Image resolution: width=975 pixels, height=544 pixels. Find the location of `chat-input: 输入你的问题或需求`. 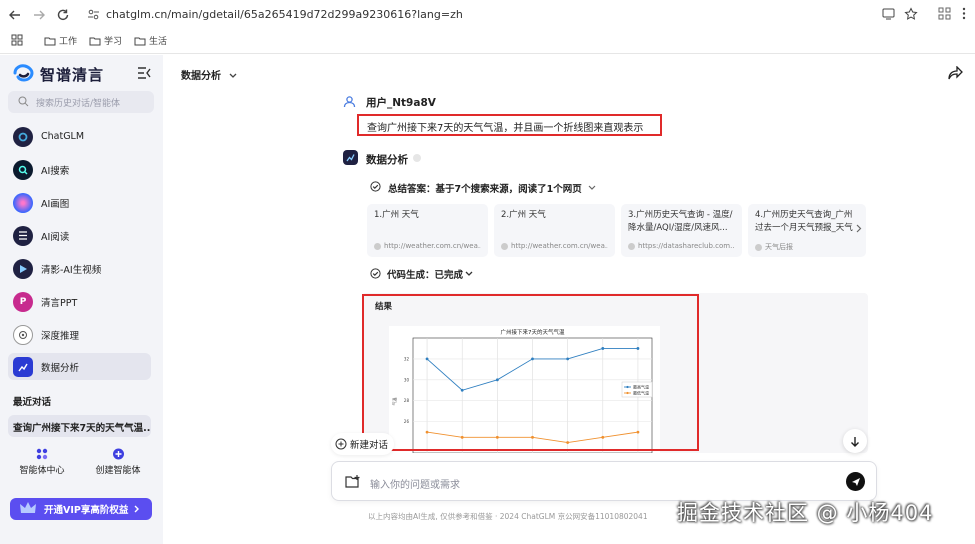

chat-input: 输入你的问题或需求 is located at coordinates (604, 481).